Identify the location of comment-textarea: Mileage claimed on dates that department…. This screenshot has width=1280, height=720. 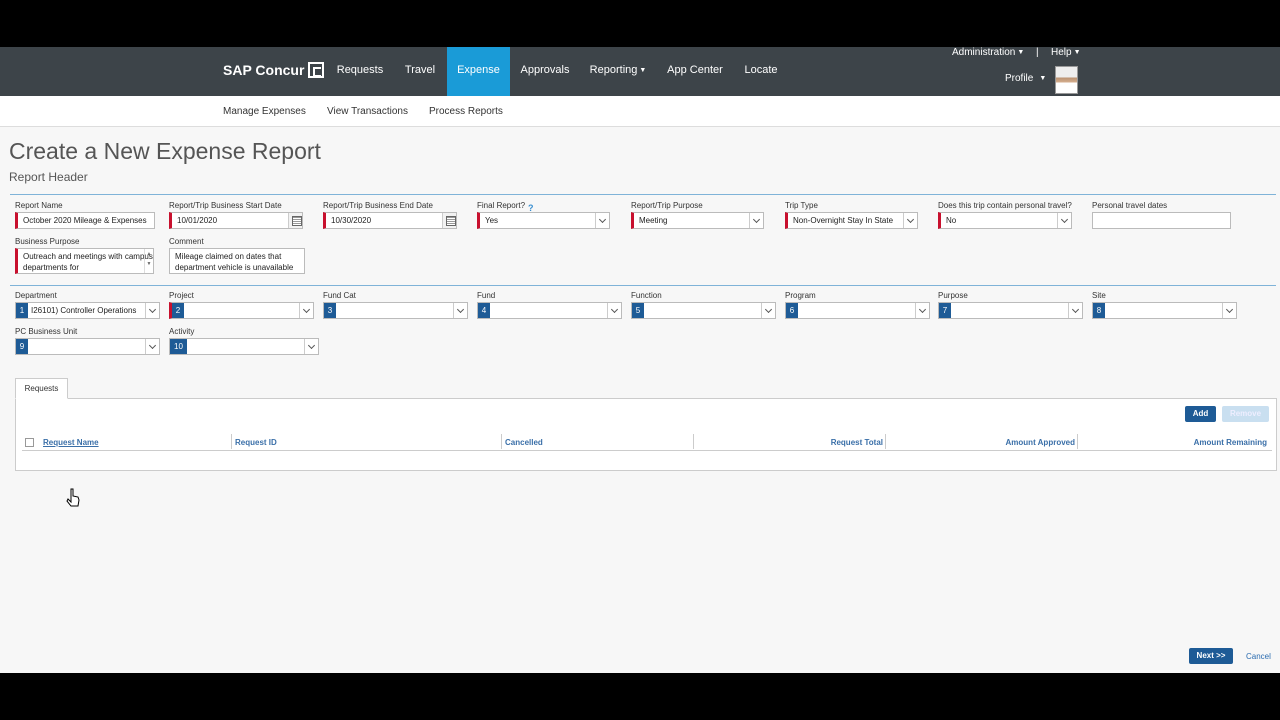
(237, 261).